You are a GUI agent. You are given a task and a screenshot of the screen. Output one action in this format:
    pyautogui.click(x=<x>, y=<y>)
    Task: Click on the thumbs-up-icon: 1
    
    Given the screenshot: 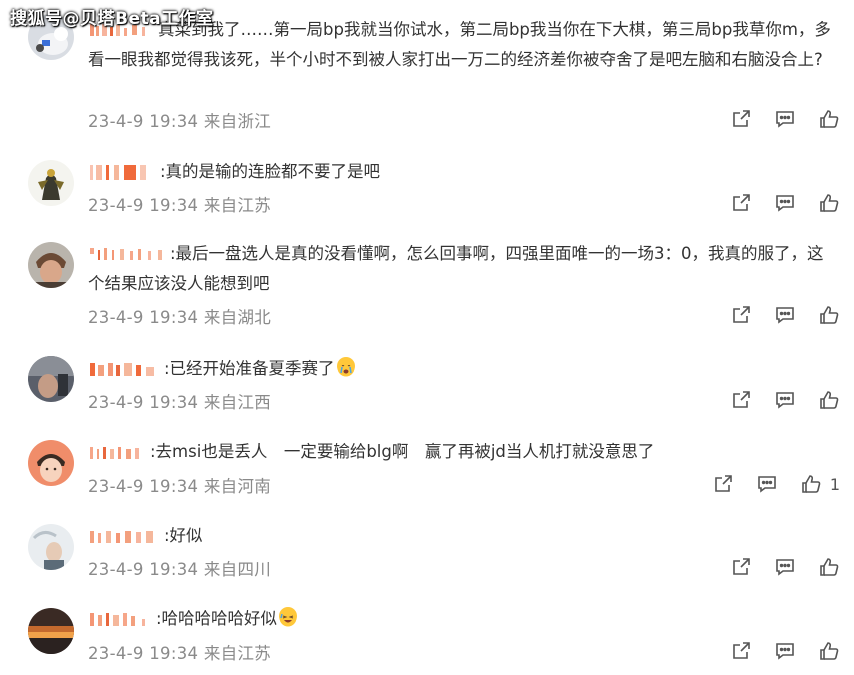 What is the action you would take?
    pyautogui.click(x=820, y=484)
    